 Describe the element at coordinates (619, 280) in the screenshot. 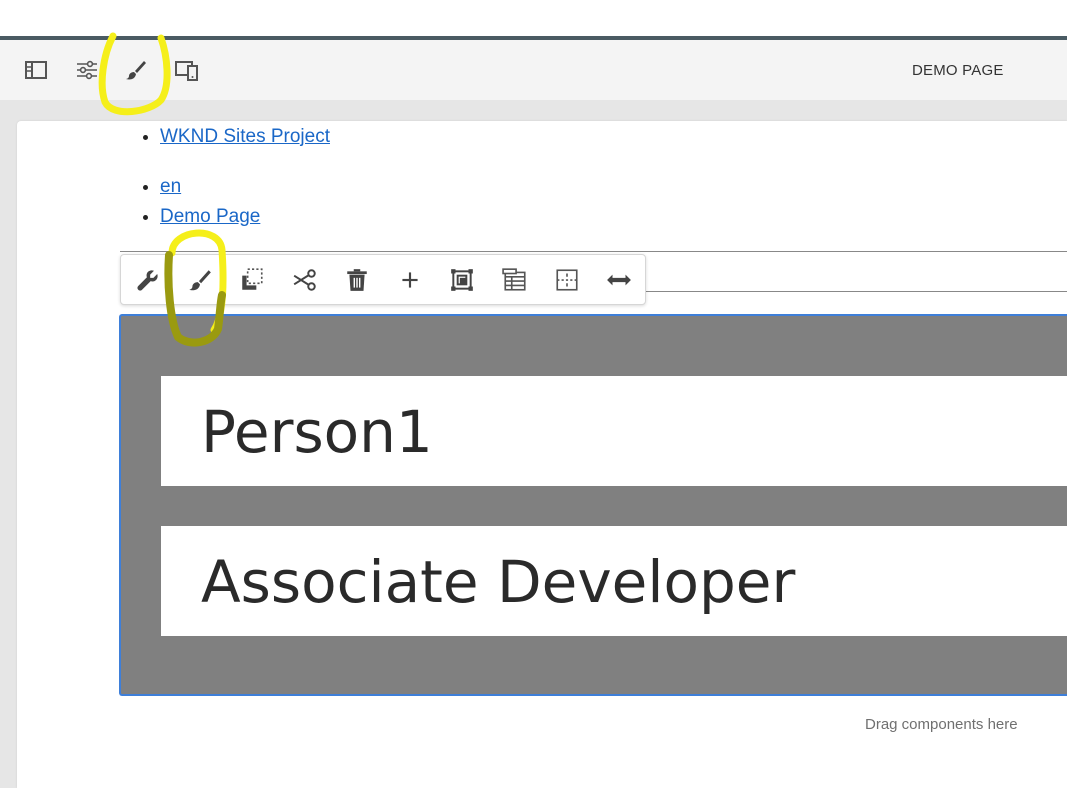

I see `resize-icon` at that location.